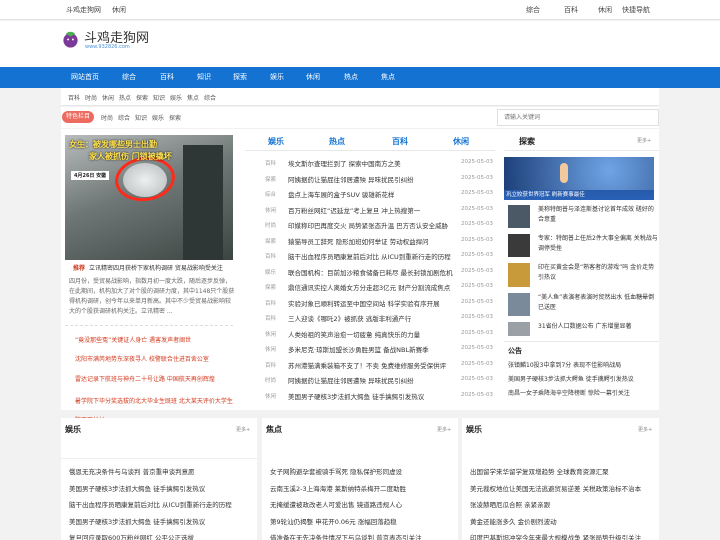 Image resolution: width=720 pixels, height=540 pixels. What do you see at coordinates (374, 287) in the screenshot?
I see `news-title: 鼎信通讯实控人离婚女方分走超3亿元 财产分割流成焦点` at bounding box center [374, 287].